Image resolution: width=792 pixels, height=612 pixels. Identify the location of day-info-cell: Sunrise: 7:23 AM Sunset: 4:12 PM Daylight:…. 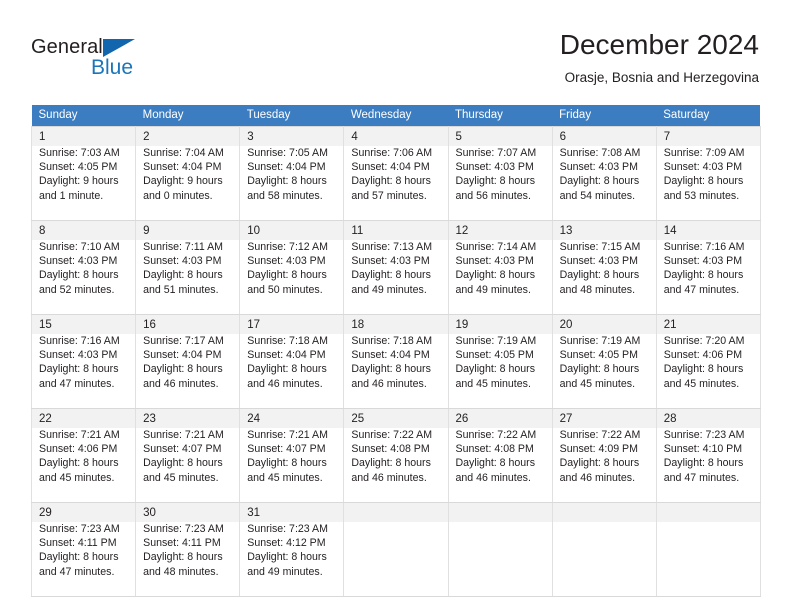
(292, 559).